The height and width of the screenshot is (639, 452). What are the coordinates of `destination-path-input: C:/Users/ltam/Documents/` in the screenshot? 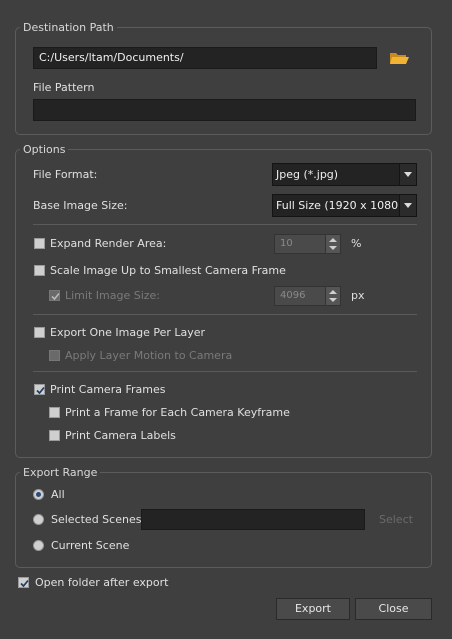 It's located at (205, 58).